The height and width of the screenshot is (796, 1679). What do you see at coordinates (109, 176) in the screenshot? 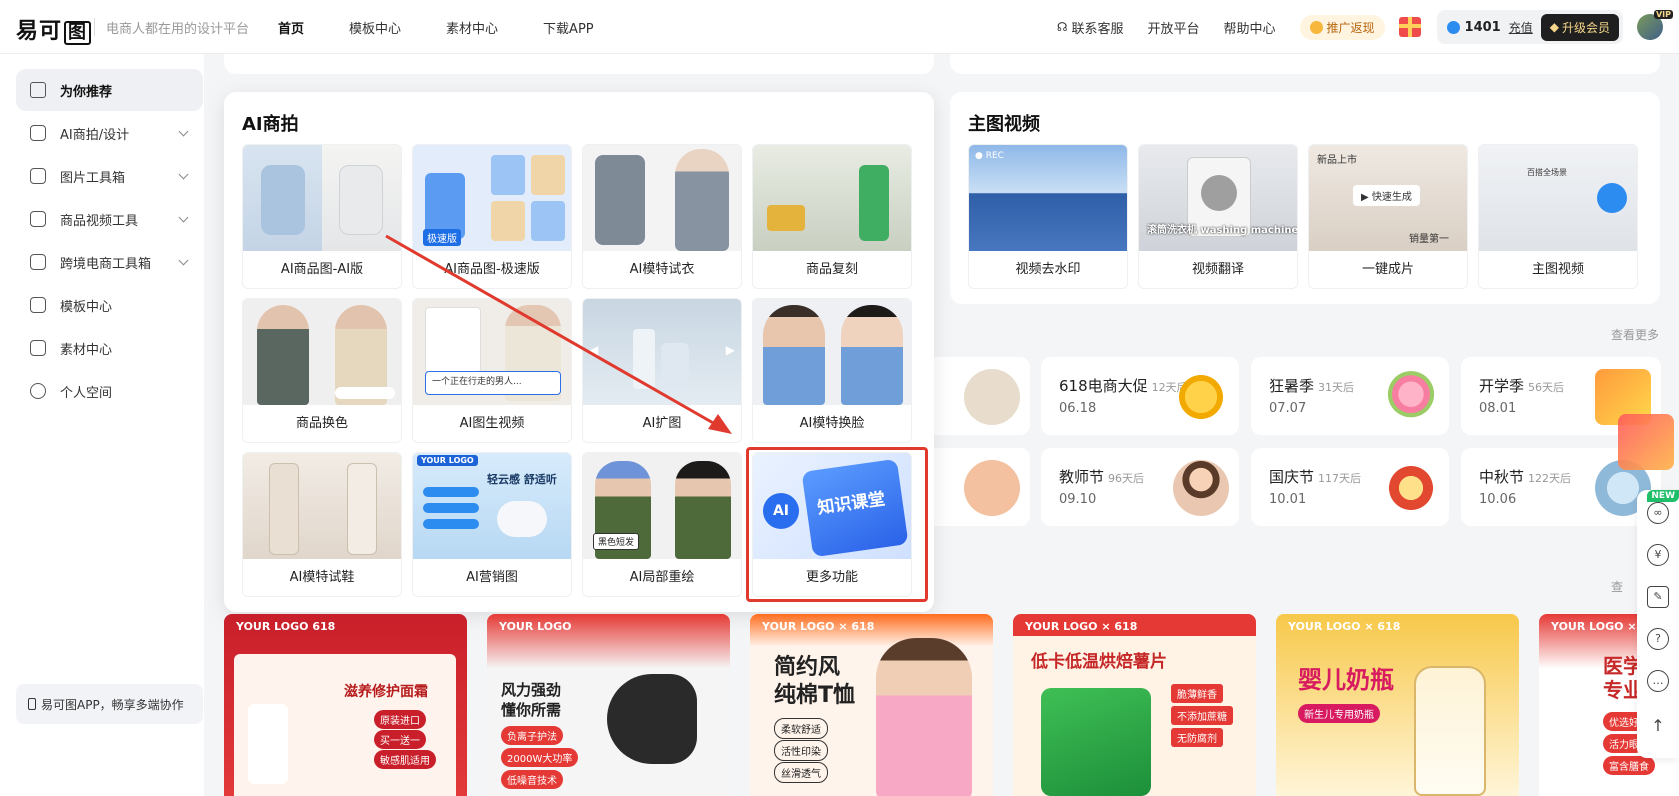
I see `sidebar-item-image-toolbox: 图片工具箱` at bounding box center [109, 176].